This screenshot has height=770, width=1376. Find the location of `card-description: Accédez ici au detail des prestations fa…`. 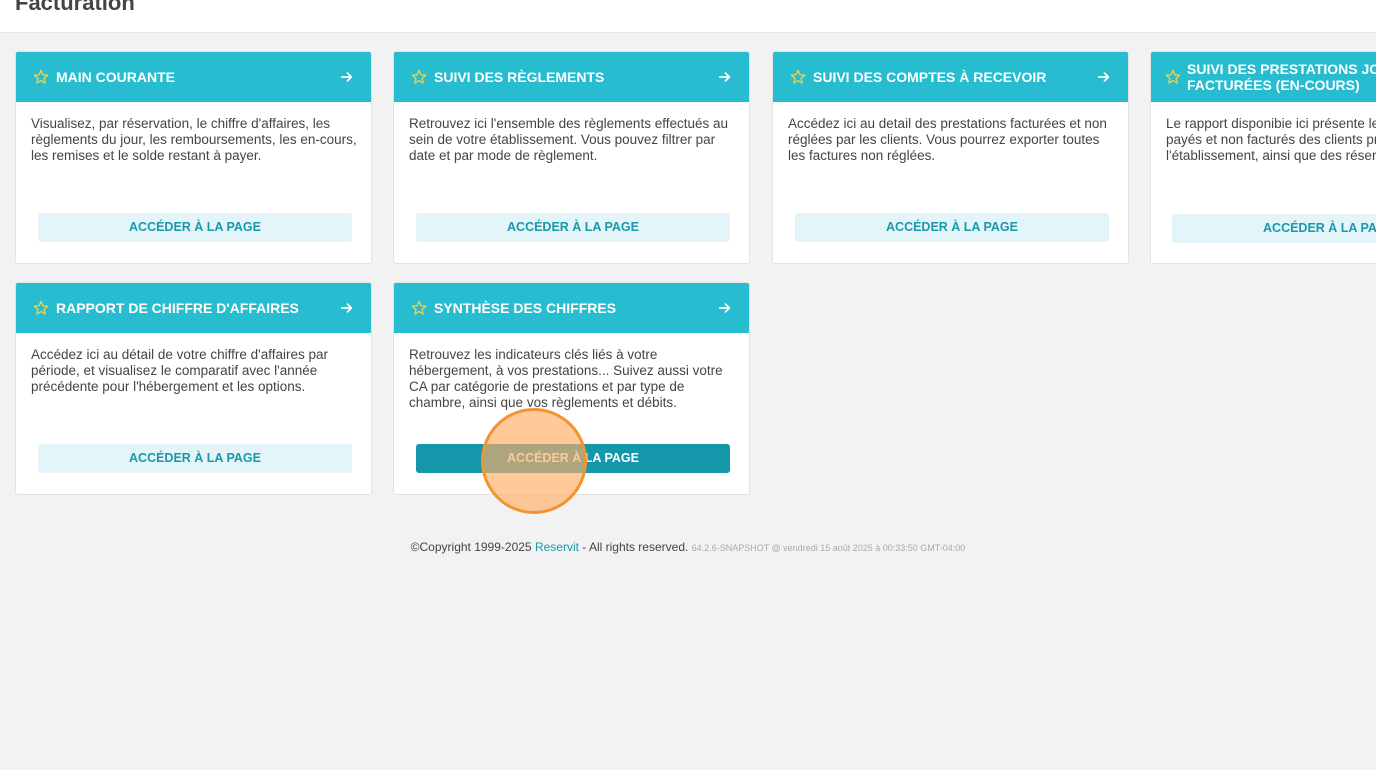

card-description: Accédez ici au detail des prestations fa… is located at coordinates (947, 139).